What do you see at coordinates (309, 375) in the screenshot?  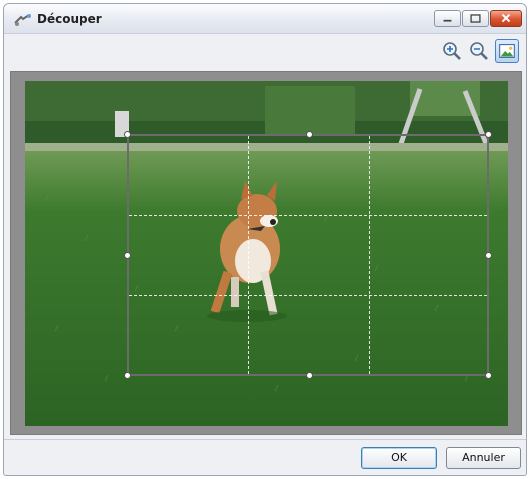 I see `crop-handle-bottom` at bounding box center [309, 375].